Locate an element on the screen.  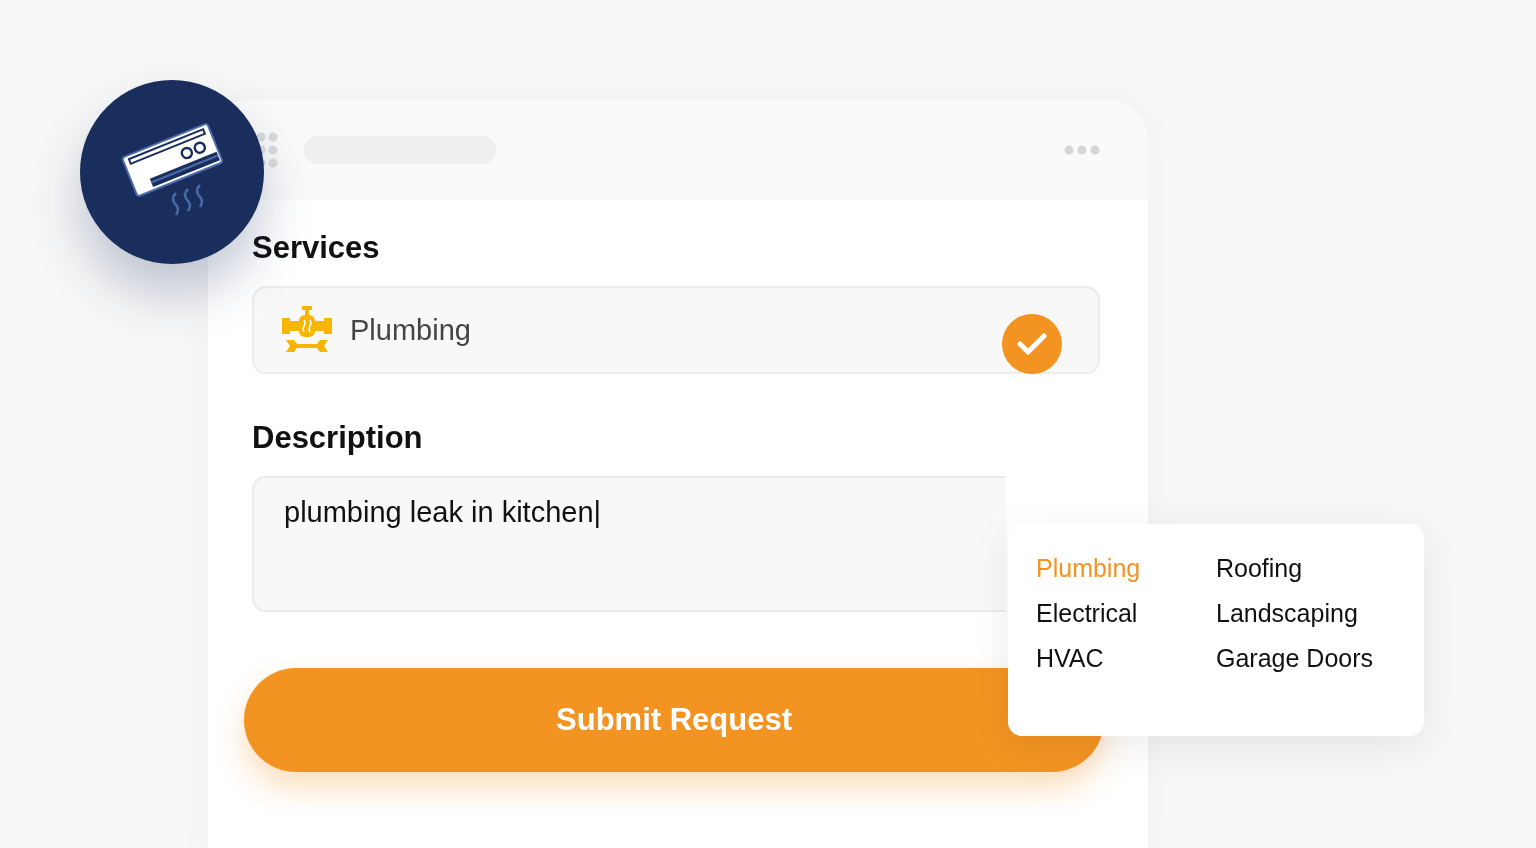
service-option: Electrical is located at coordinates (1126, 613).